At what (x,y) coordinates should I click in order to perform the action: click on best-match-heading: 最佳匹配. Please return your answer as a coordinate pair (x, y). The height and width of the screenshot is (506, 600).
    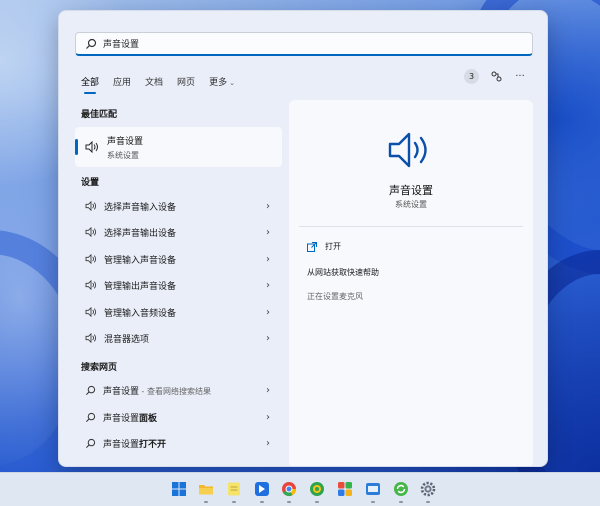
    Looking at the image, I should click on (99, 115).